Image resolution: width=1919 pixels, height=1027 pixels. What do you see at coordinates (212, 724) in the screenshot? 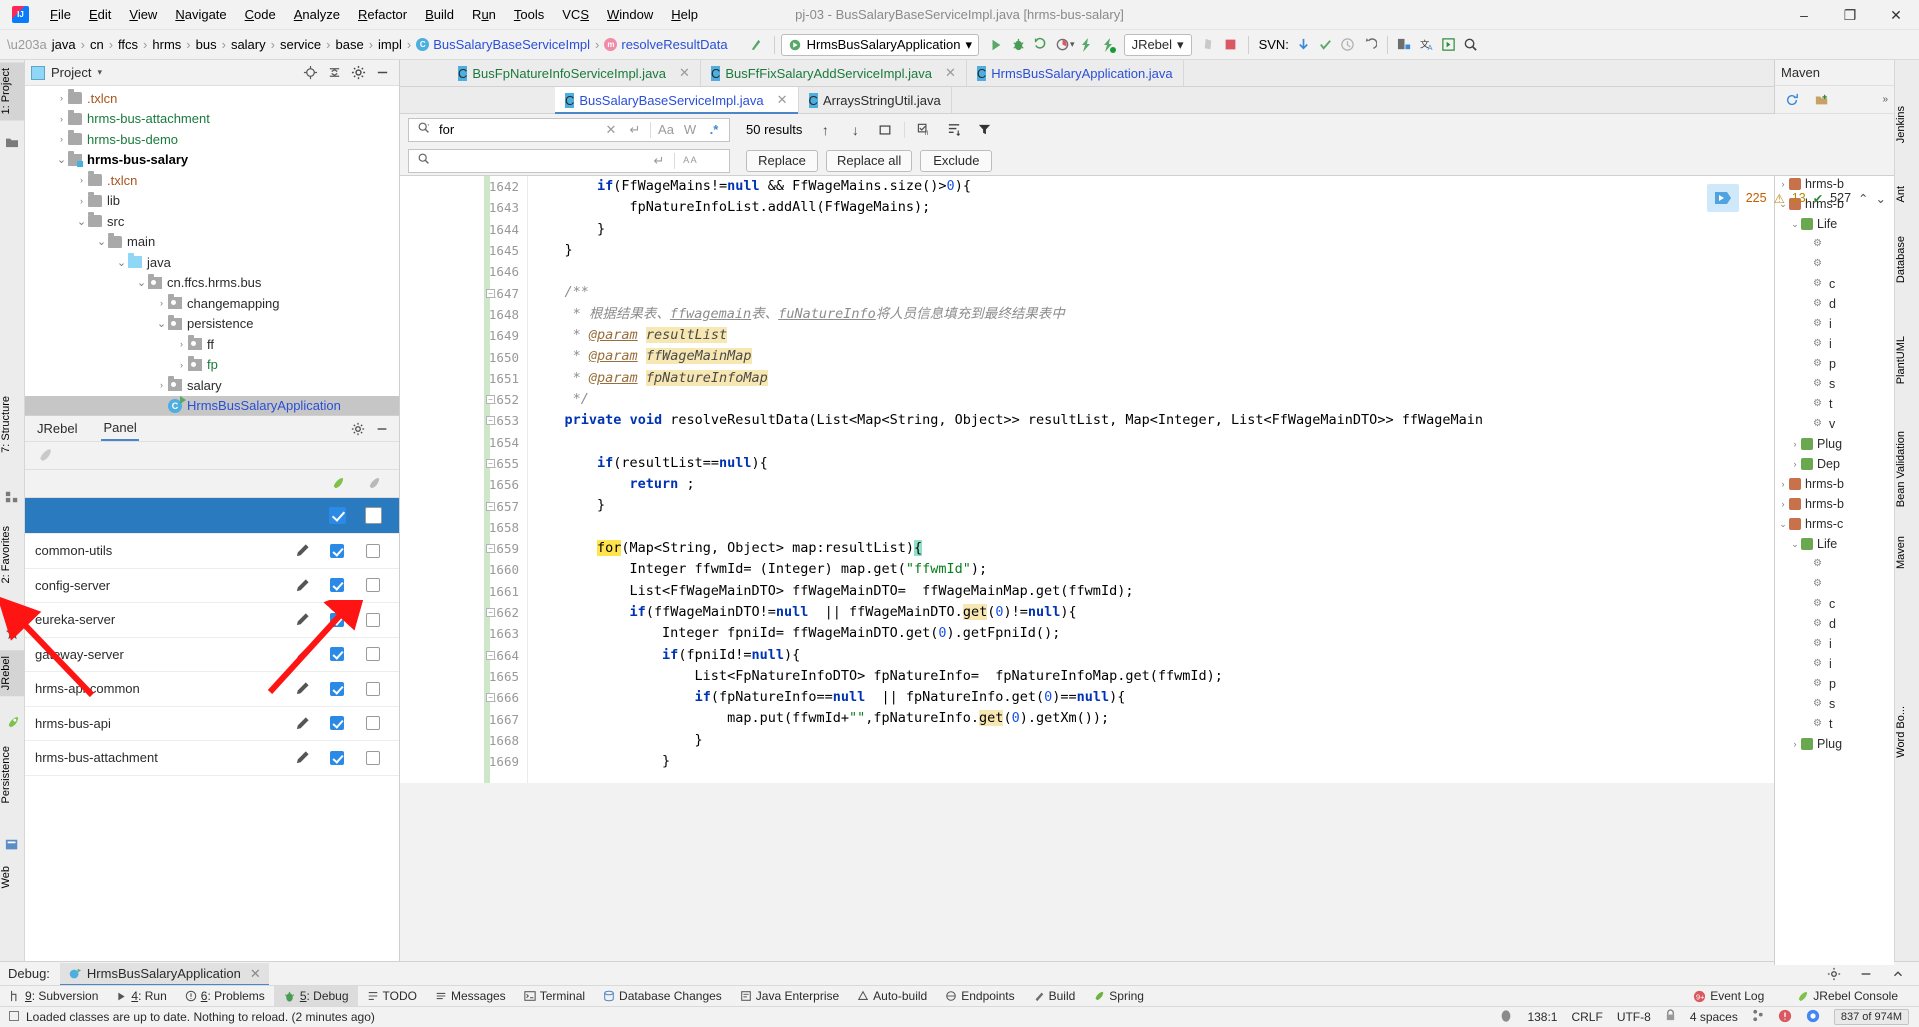
I see `jrebel-module-row: hrms-bus-api` at bounding box center [212, 724].